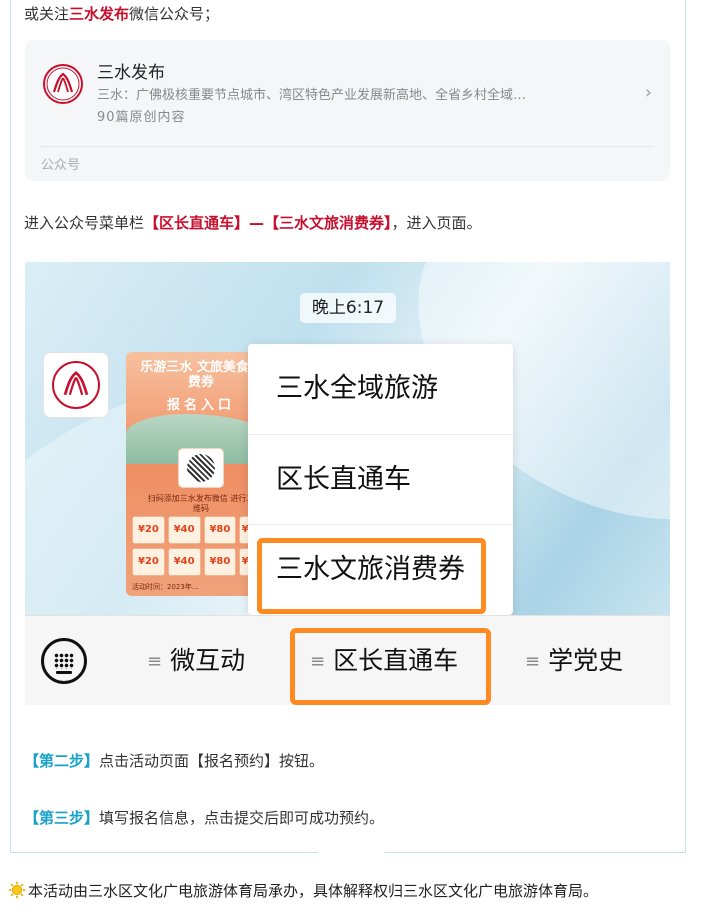 The image size is (703, 919). I want to click on intro-prefix: 或关注, so click(47, 14).